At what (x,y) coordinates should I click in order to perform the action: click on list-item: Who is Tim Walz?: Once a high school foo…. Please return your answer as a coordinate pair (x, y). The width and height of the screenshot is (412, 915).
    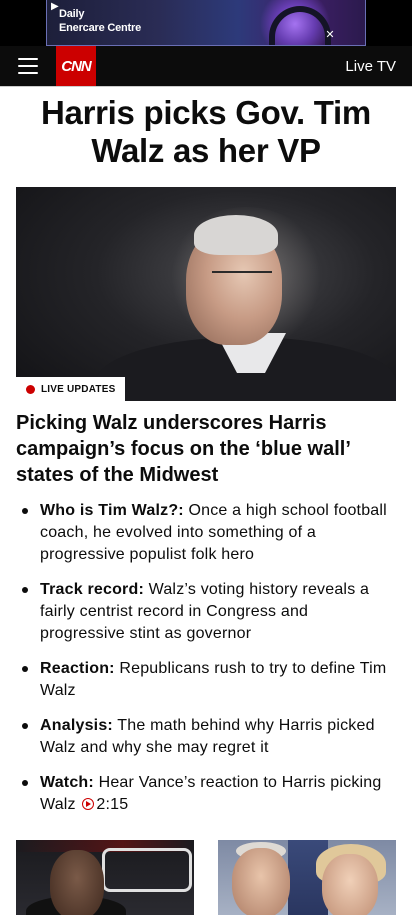
    Looking at the image, I should click on (206, 533).